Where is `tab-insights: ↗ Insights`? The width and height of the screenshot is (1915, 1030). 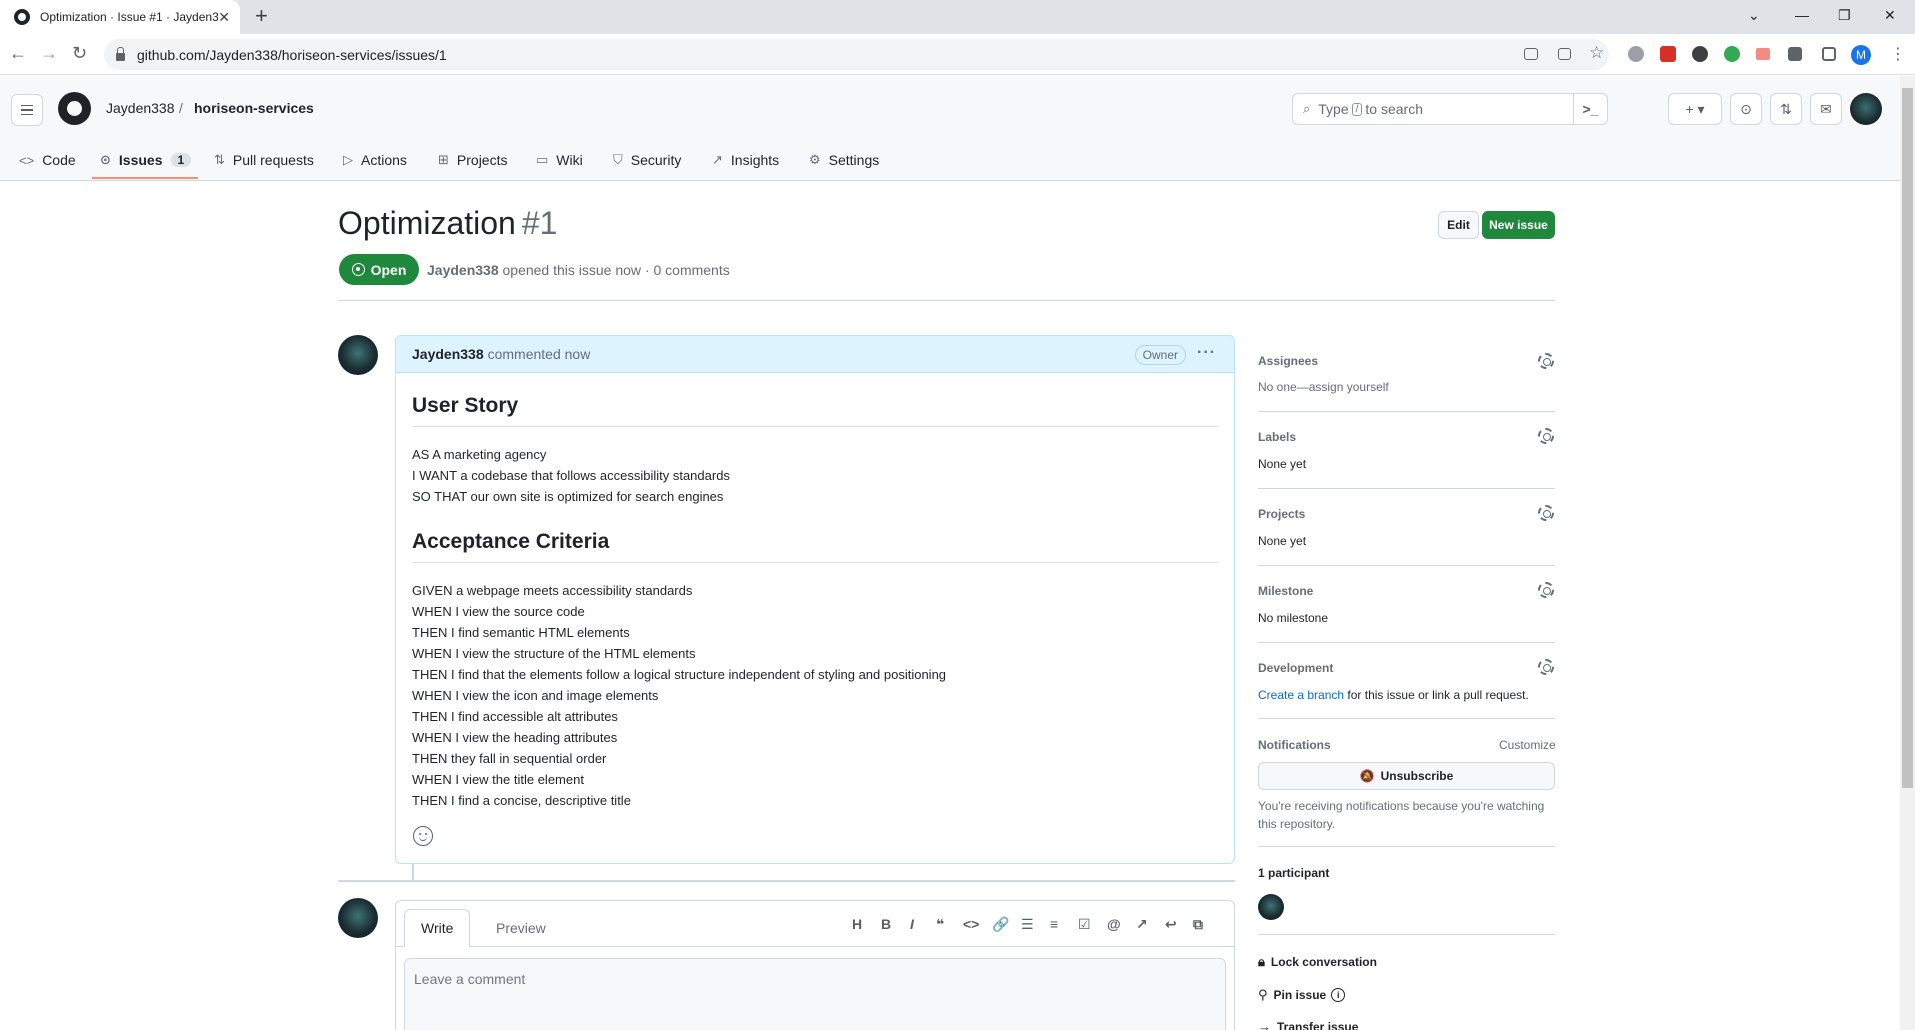
tab-insights: ↗ Insights is located at coordinates (745, 160).